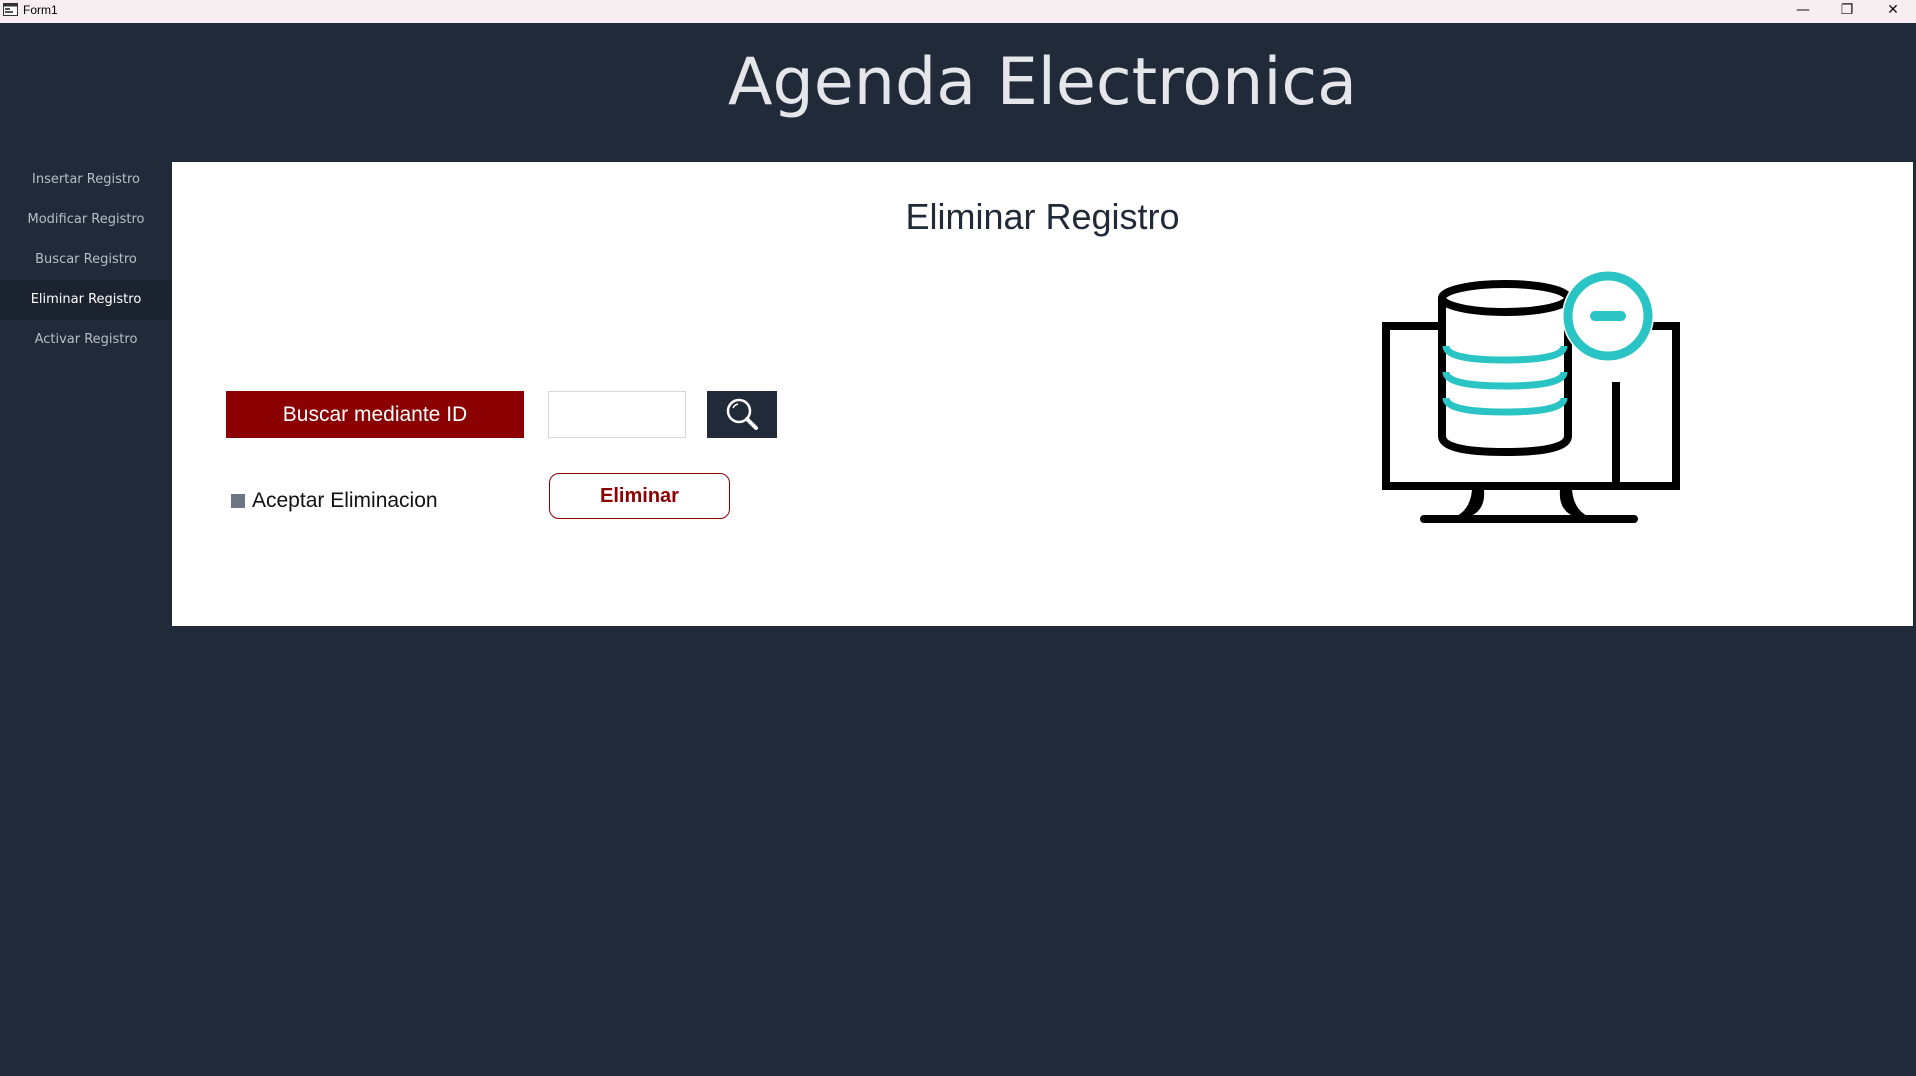 Image resolution: width=1916 pixels, height=1076 pixels. I want to click on delete-button: Eliminar, so click(639, 496).